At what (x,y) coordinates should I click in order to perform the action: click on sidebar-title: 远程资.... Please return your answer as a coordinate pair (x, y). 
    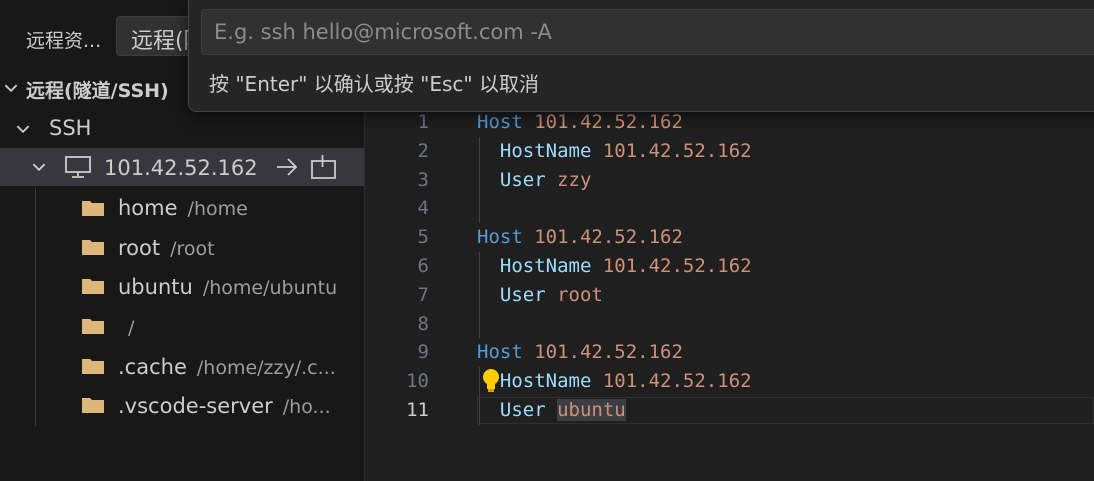
    Looking at the image, I should click on (64, 41).